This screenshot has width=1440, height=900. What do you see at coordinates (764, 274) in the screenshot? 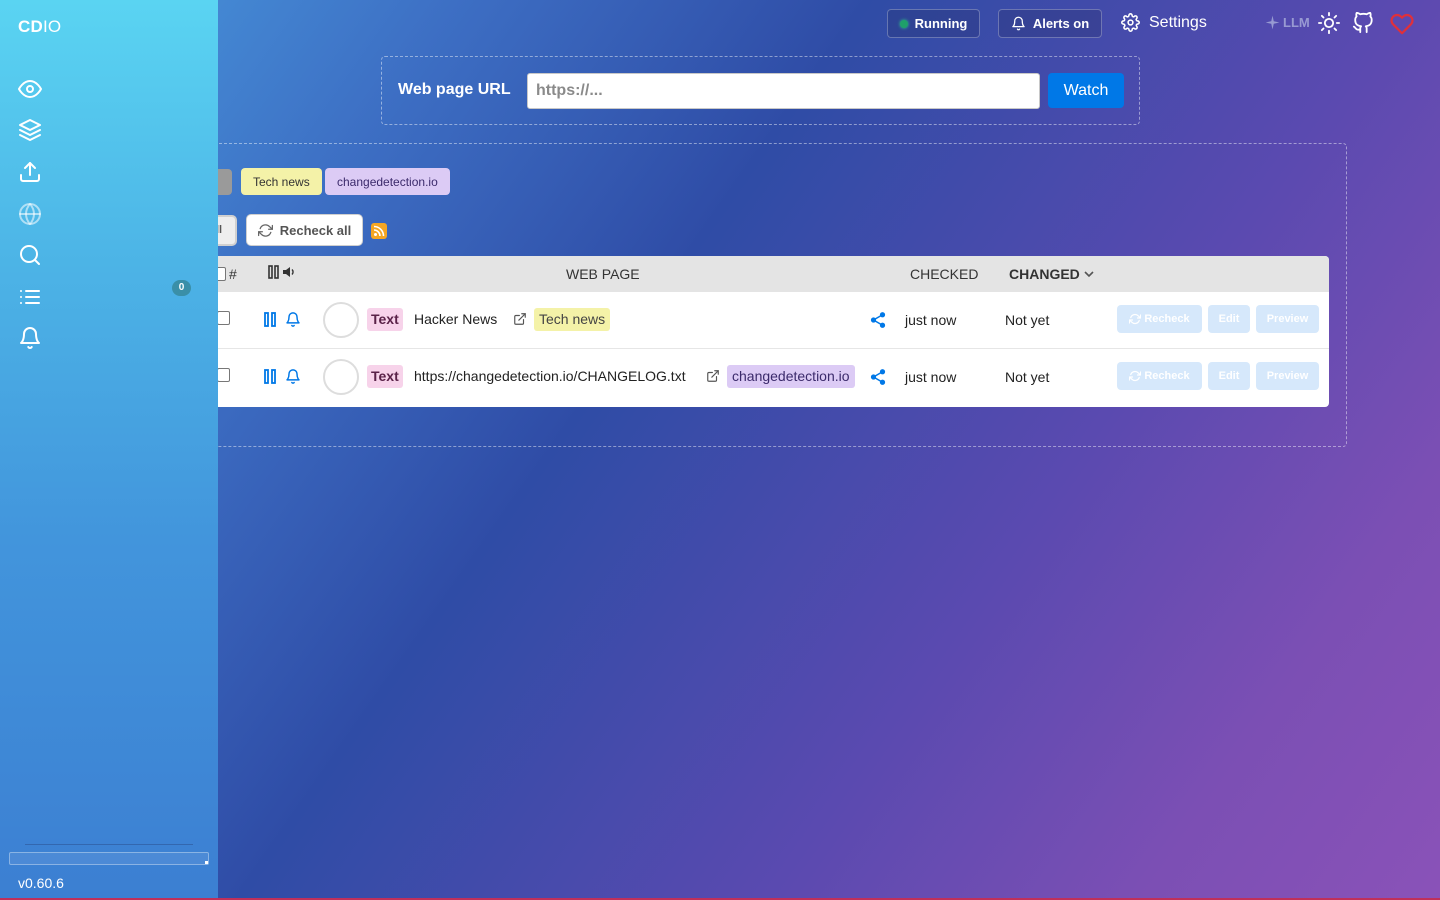
I see `table-header: # WEB PAGE CHECKED CHANGED` at bounding box center [764, 274].